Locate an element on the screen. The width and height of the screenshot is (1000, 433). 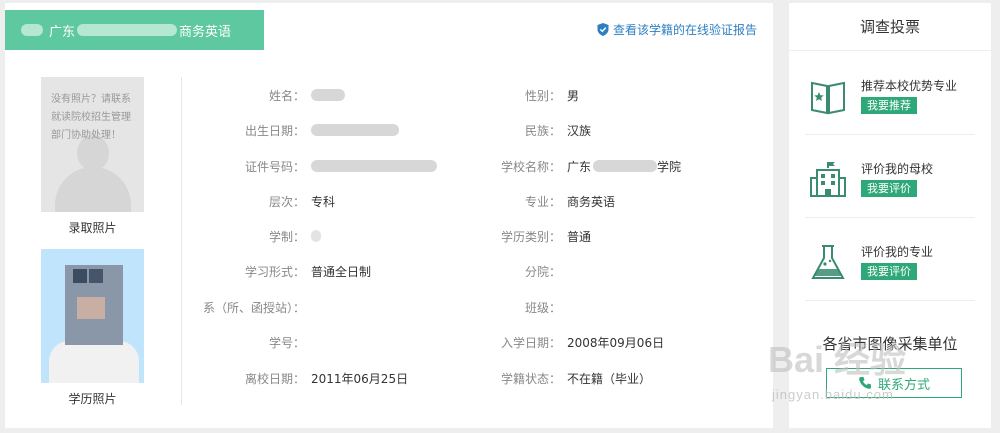
photo-column: 没有照片？请联系就读院校招生管理部门协助处理！ 录取照片 学历照片 is located at coordinates (92, 243).